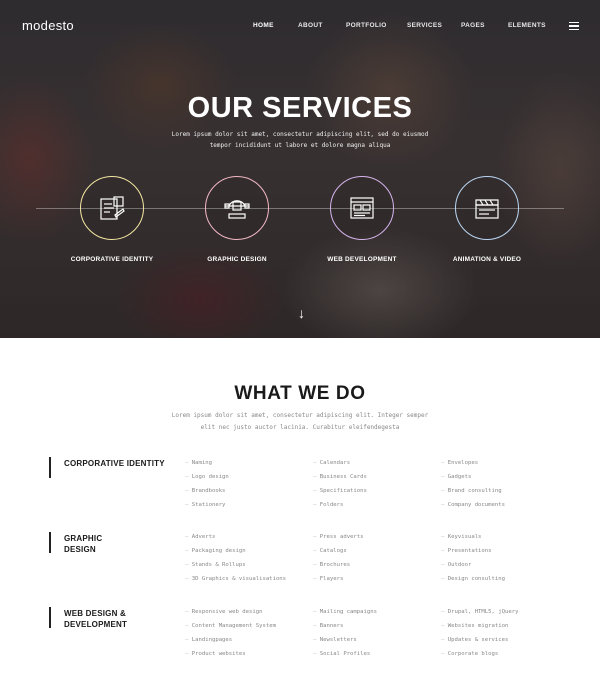 Image resolution: width=600 pixels, height=675 pixels. I want to click on list-item: Brandbooks, so click(247, 495).